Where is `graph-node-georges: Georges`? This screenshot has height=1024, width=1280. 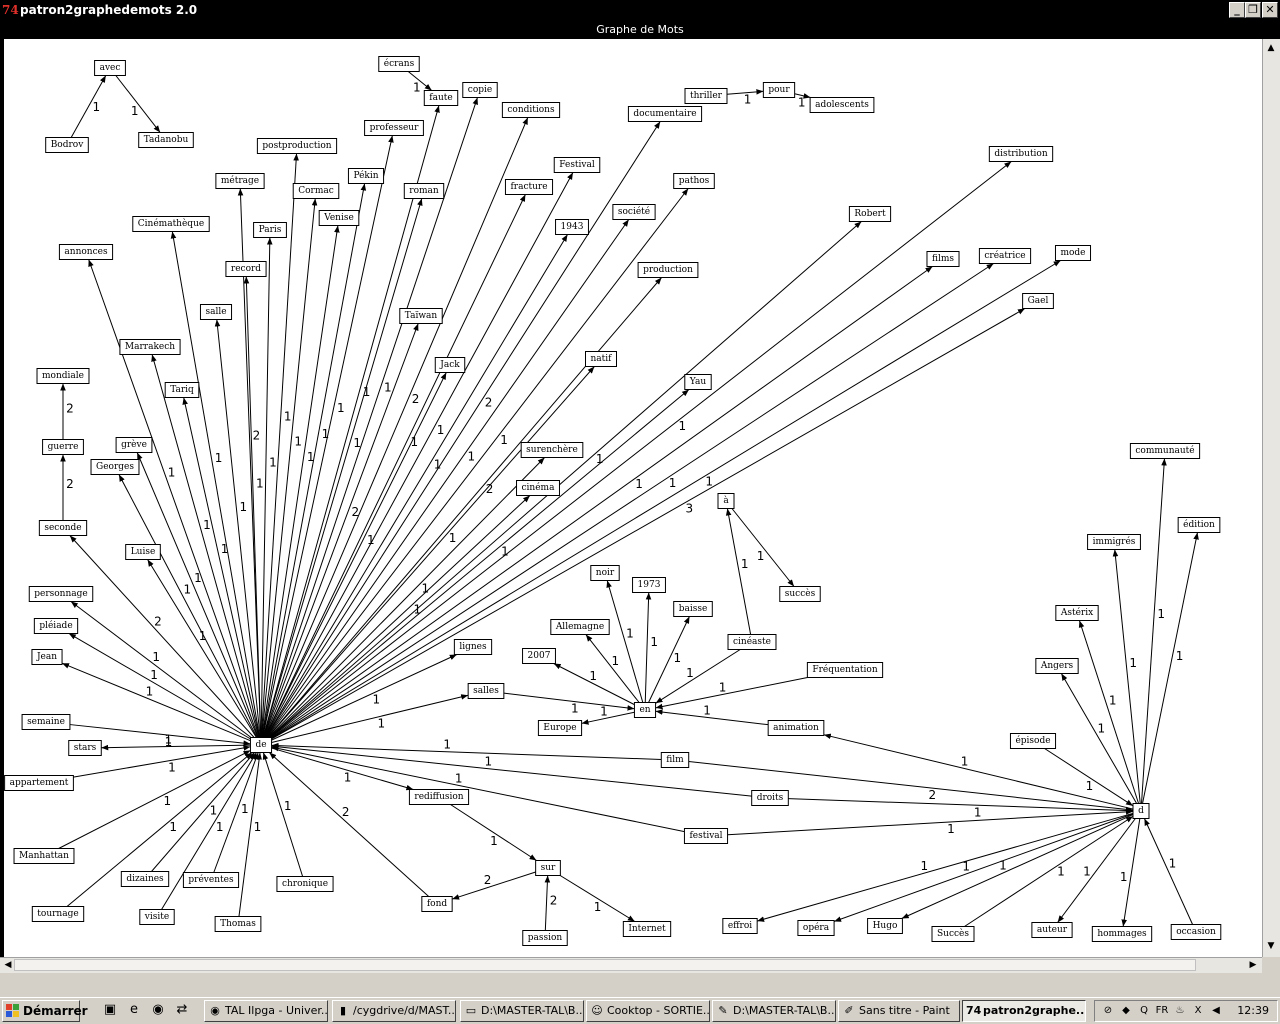
graph-node-georges: Georges is located at coordinates (115, 467).